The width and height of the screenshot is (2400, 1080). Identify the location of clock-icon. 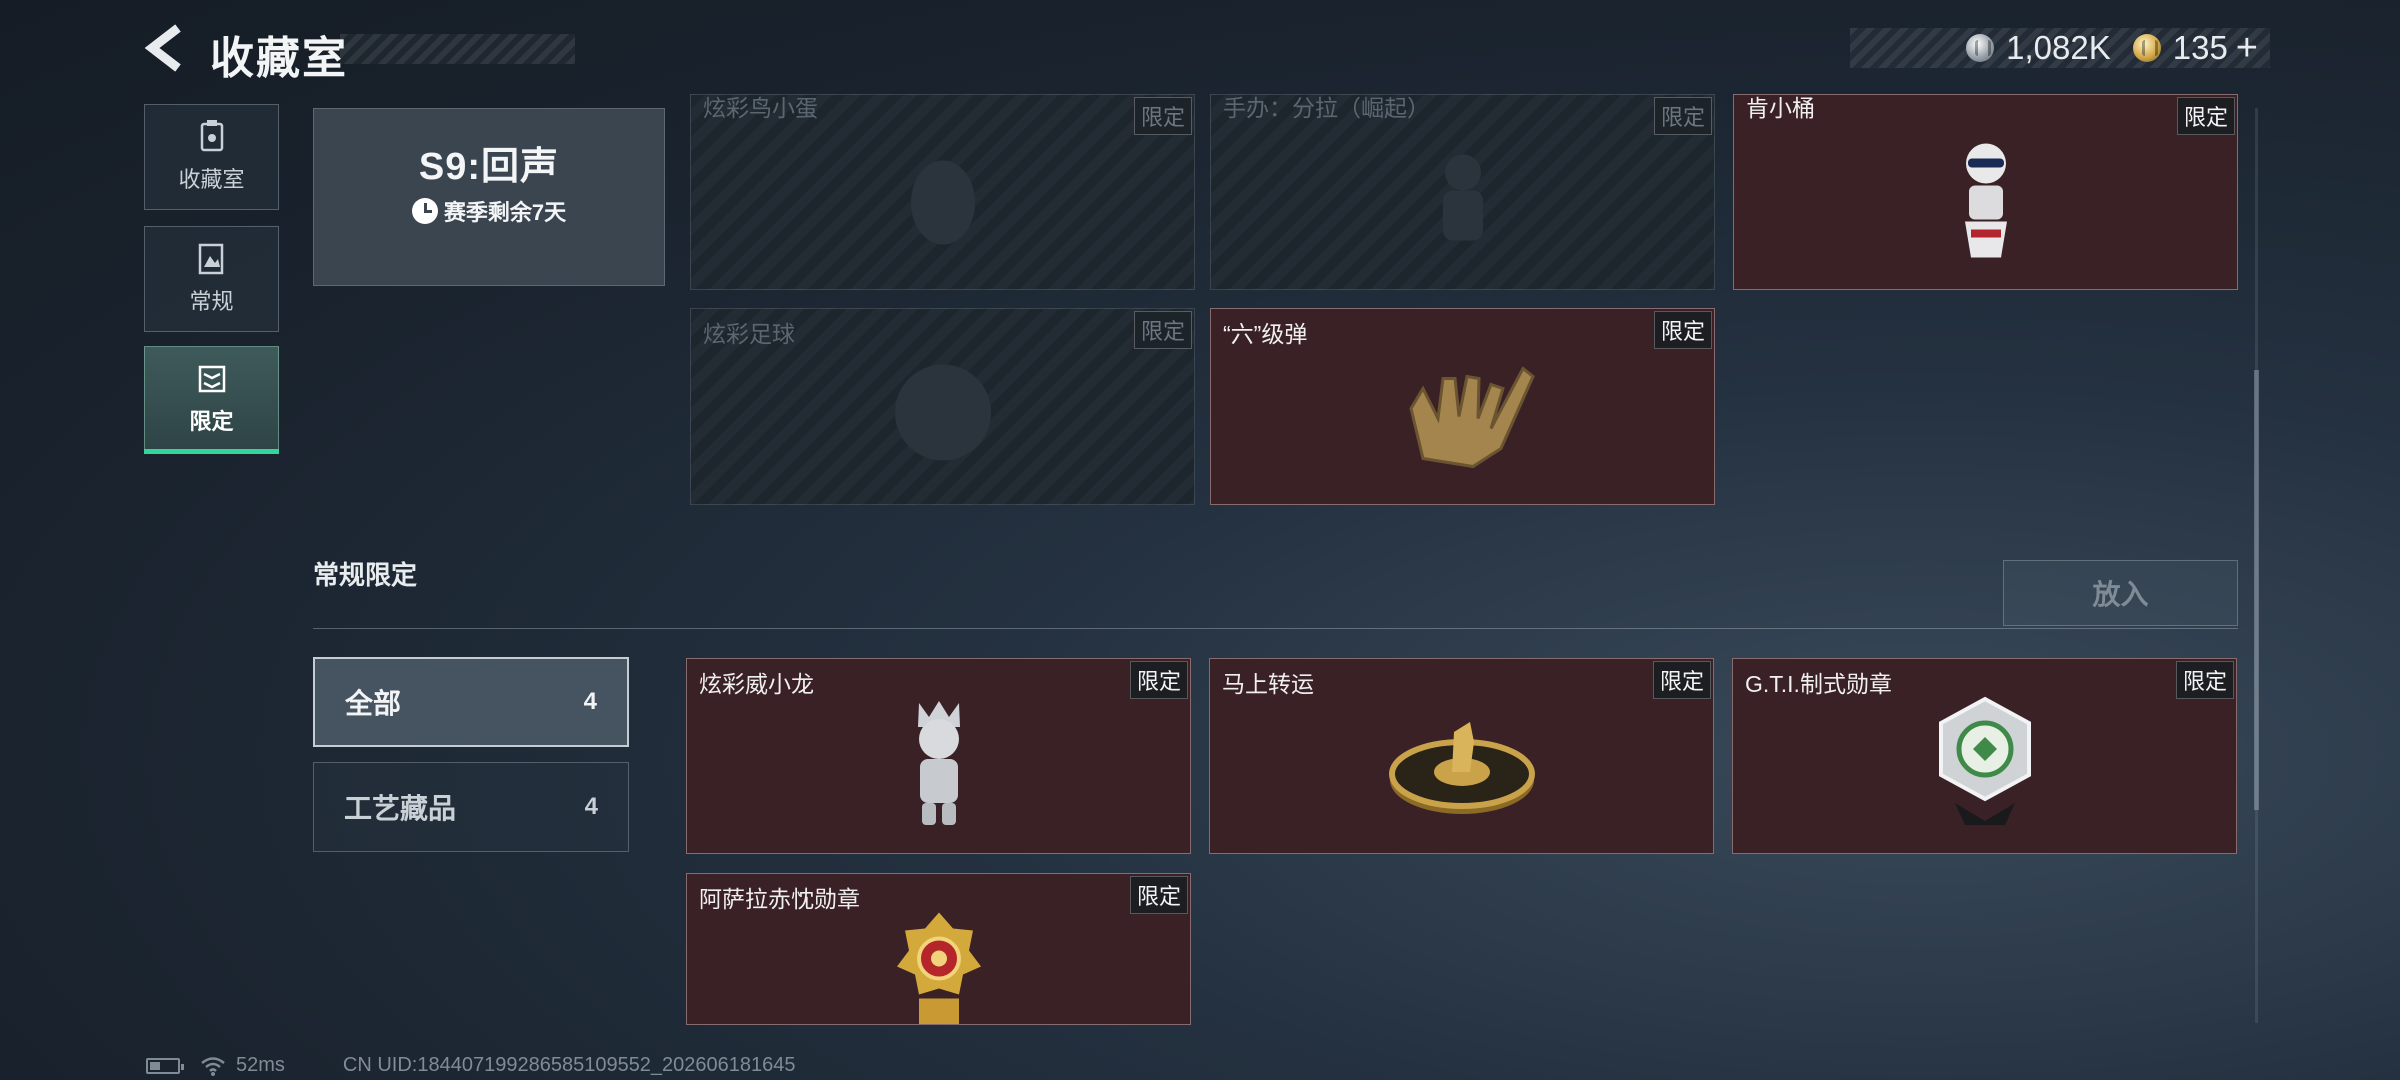
(424, 211).